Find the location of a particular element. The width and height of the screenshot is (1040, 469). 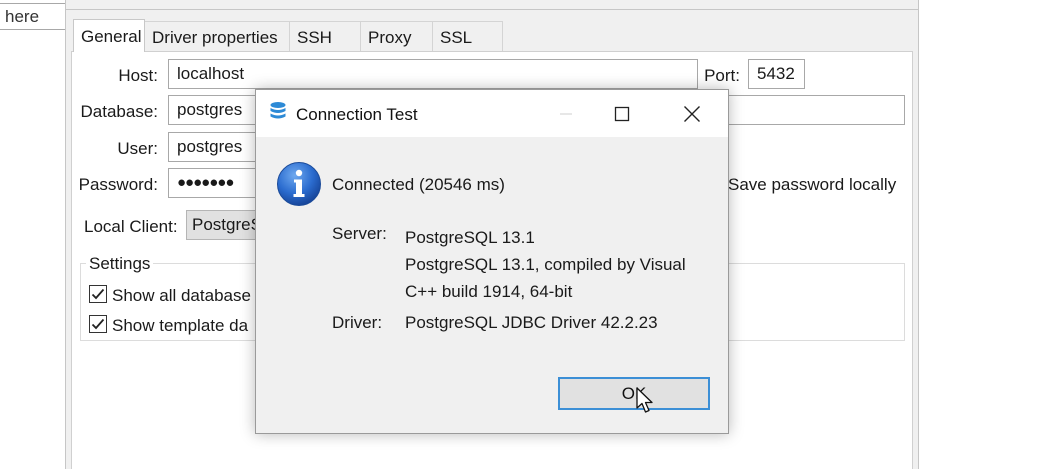

driver-value: PostgreSQL JDBC Driver 42.2.23 is located at coordinates (531, 322).